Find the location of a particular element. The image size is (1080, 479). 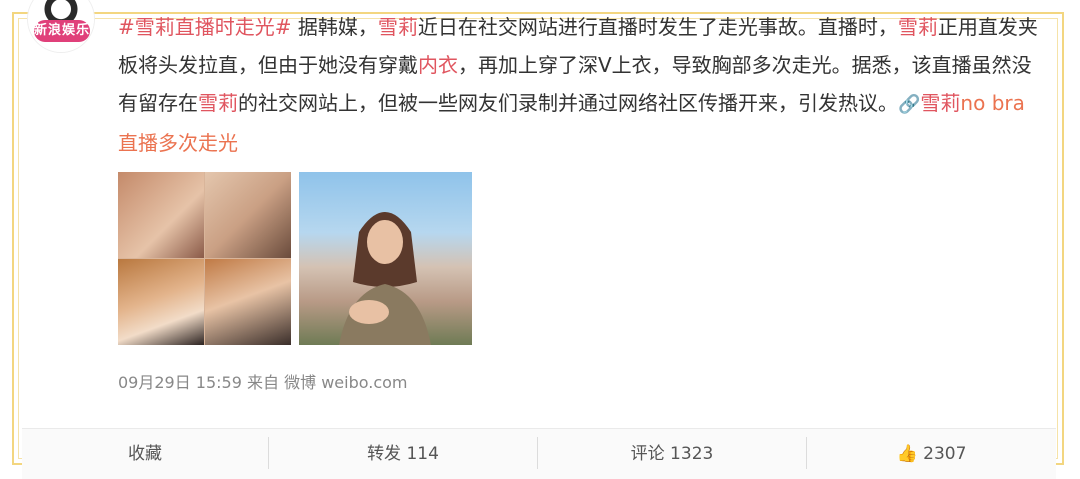

post-image-collage is located at coordinates (204, 258).